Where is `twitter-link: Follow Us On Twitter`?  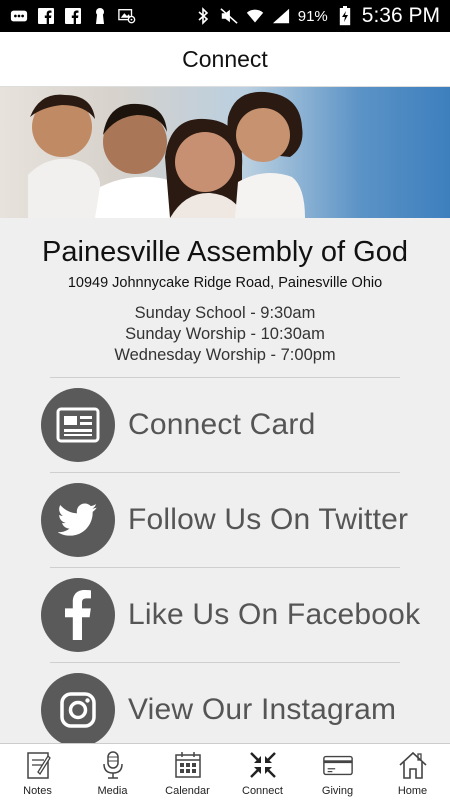
twitter-link: Follow Us On Twitter is located at coordinates (225, 519).